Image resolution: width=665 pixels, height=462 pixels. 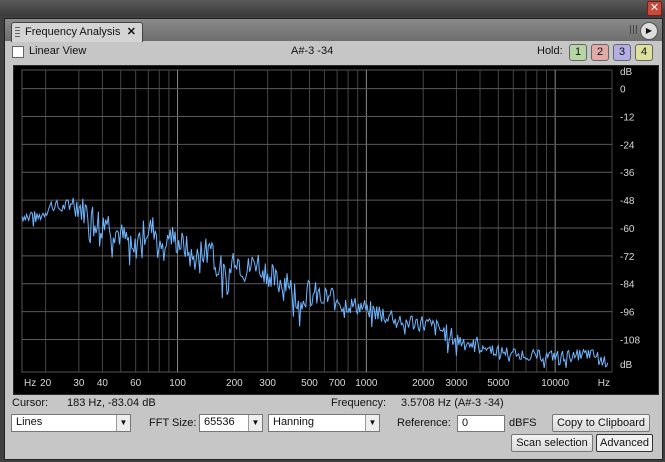 I want to click on hold-button-4: 4, so click(x=644, y=52).